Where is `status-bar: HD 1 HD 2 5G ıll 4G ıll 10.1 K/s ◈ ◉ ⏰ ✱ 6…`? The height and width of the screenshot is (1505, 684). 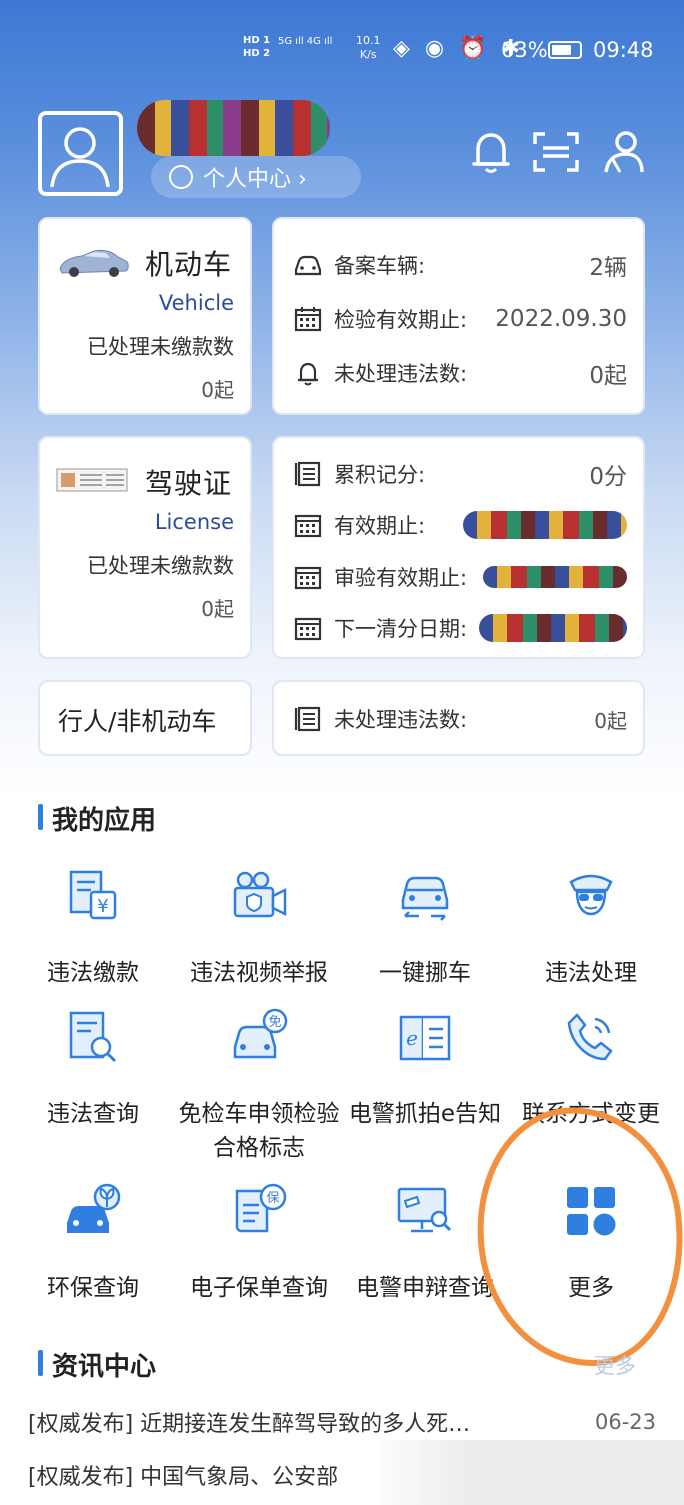 status-bar: HD 1 HD 2 5G ıll 4G ıll 10.1 K/s ◈ ◉ ⏰ ✱ 6… is located at coordinates (342, 50).